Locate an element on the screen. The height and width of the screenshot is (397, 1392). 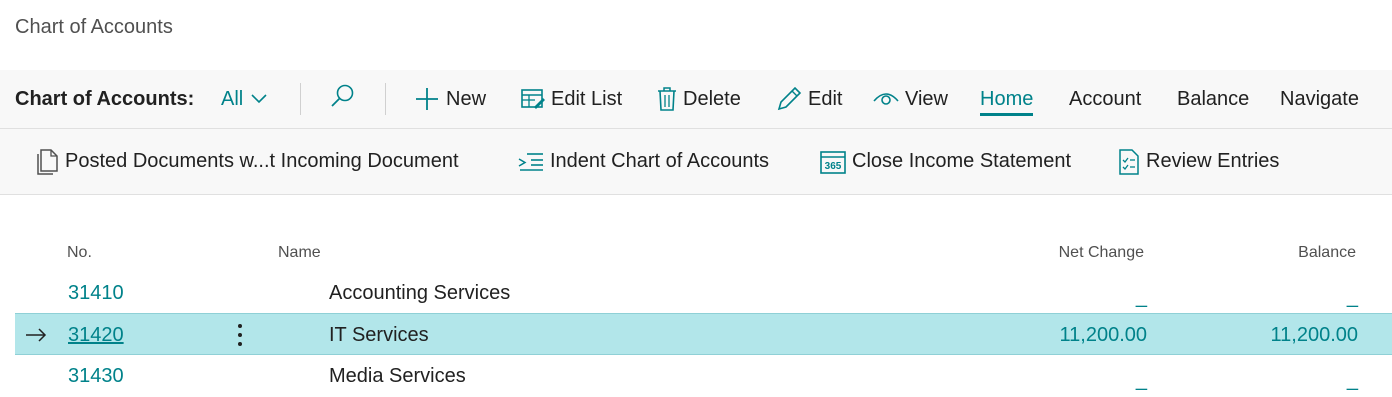
calendar-365-icon: 365 is located at coordinates (833, 162).